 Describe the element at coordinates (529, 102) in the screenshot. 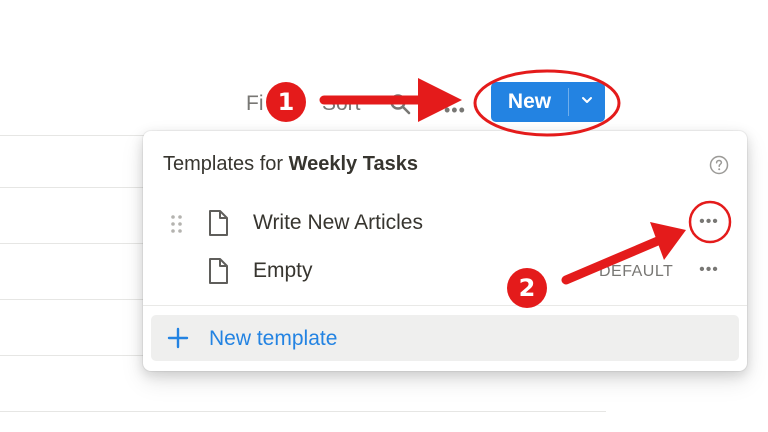

I see `new-button: New` at that location.